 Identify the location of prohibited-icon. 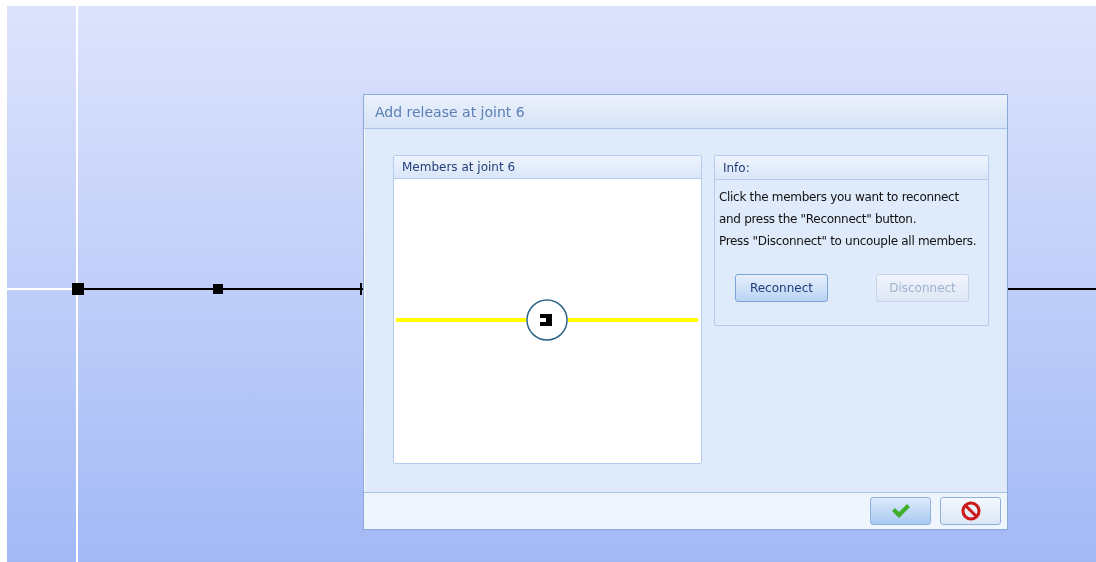
(970, 511).